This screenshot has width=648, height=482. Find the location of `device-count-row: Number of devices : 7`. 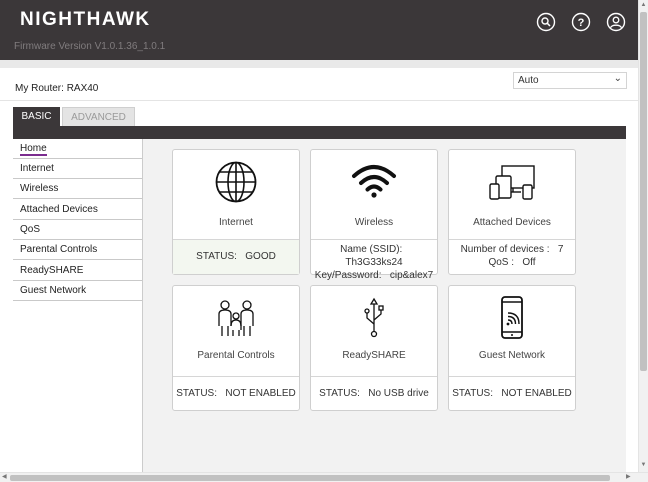

device-count-row: Number of devices : 7 is located at coordinates (512, 249).